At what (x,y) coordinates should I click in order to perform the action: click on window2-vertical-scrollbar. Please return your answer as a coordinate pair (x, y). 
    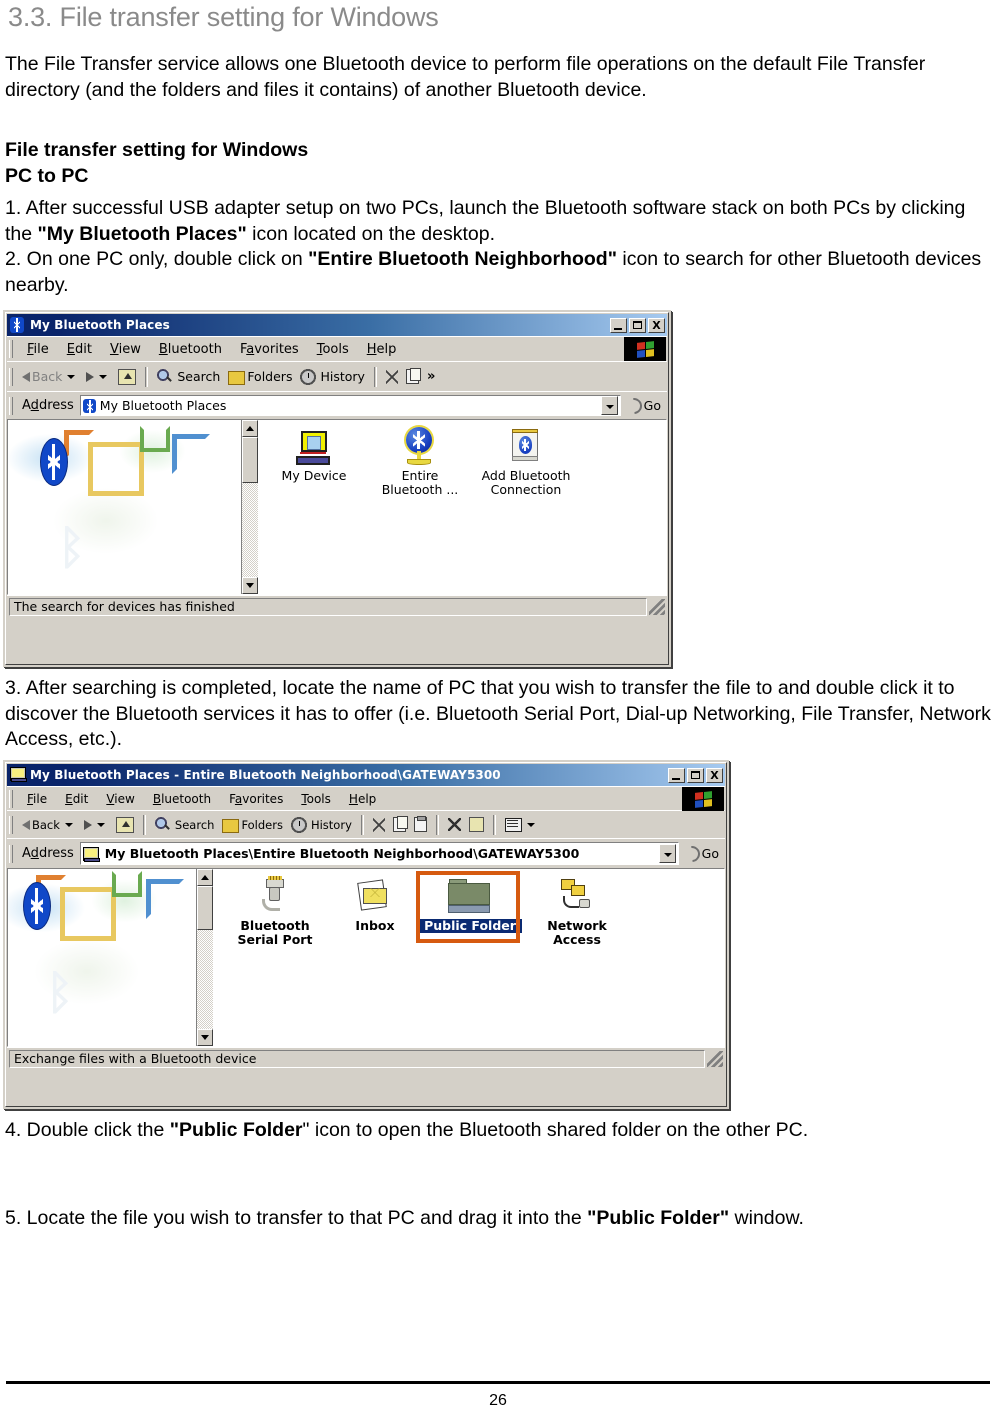
    Looking at the image, I should click on (204, 957).